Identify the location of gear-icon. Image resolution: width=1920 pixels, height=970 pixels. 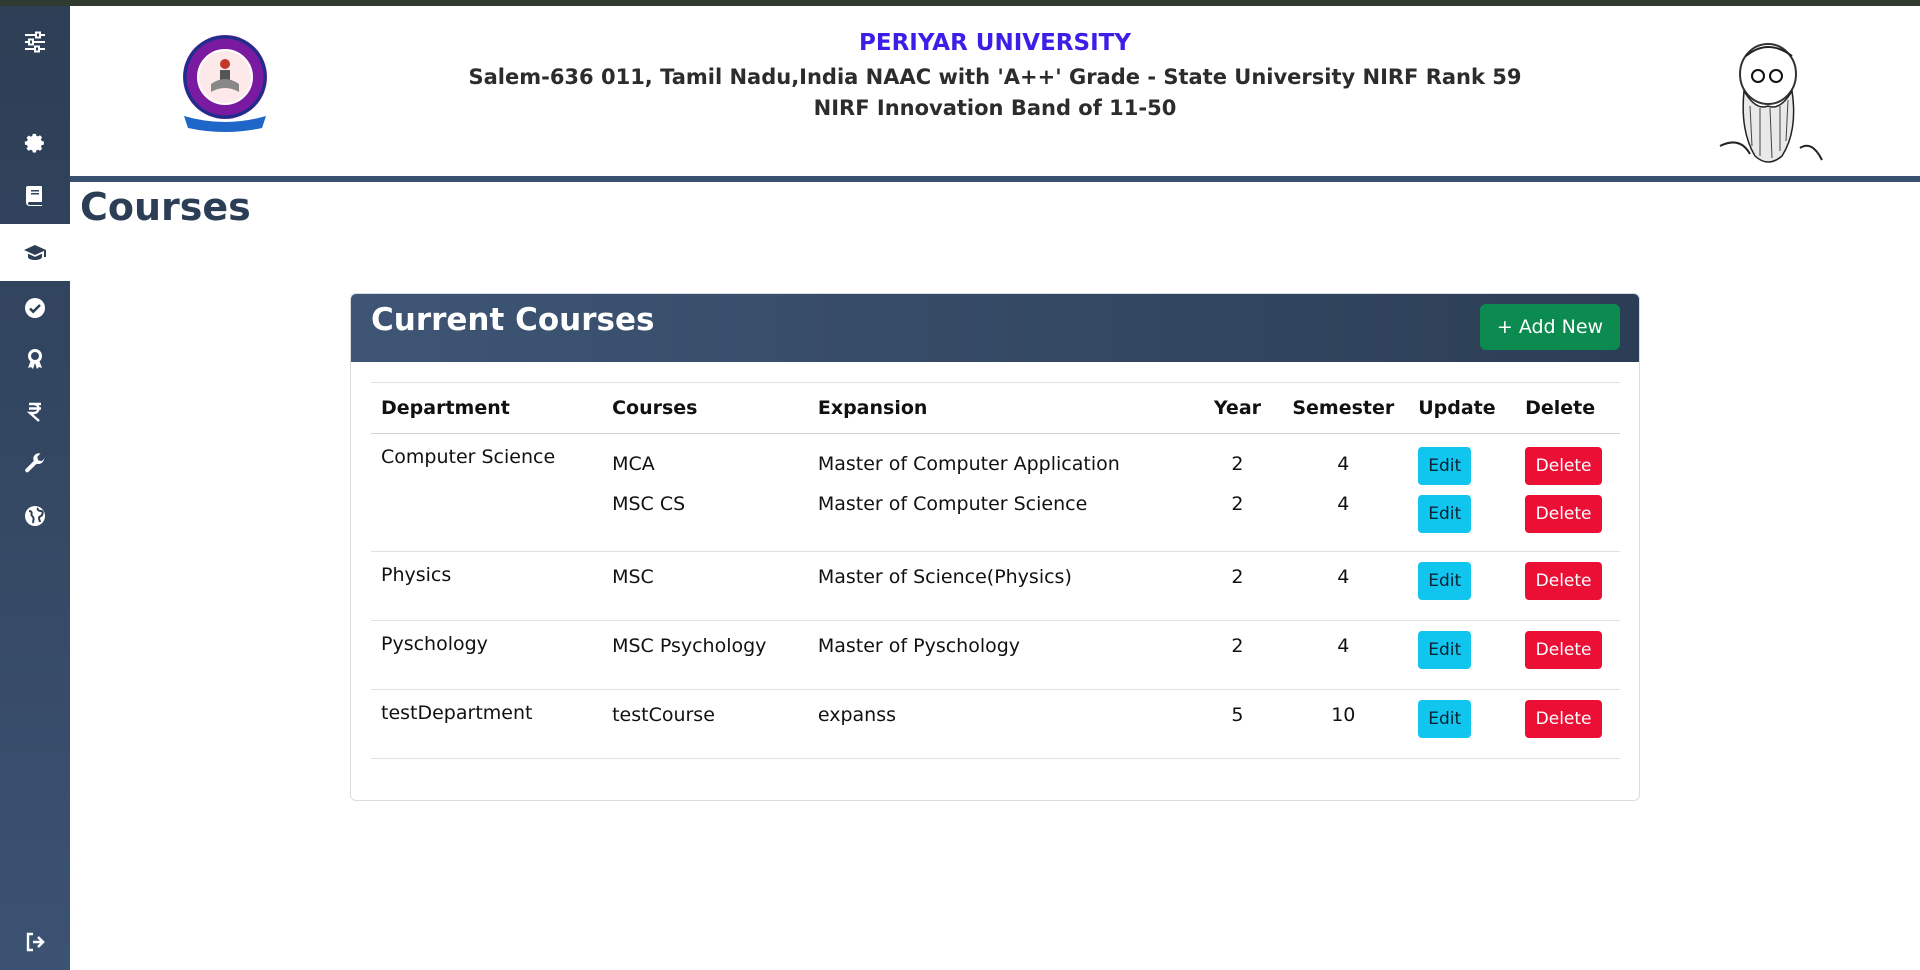
(35, 144).